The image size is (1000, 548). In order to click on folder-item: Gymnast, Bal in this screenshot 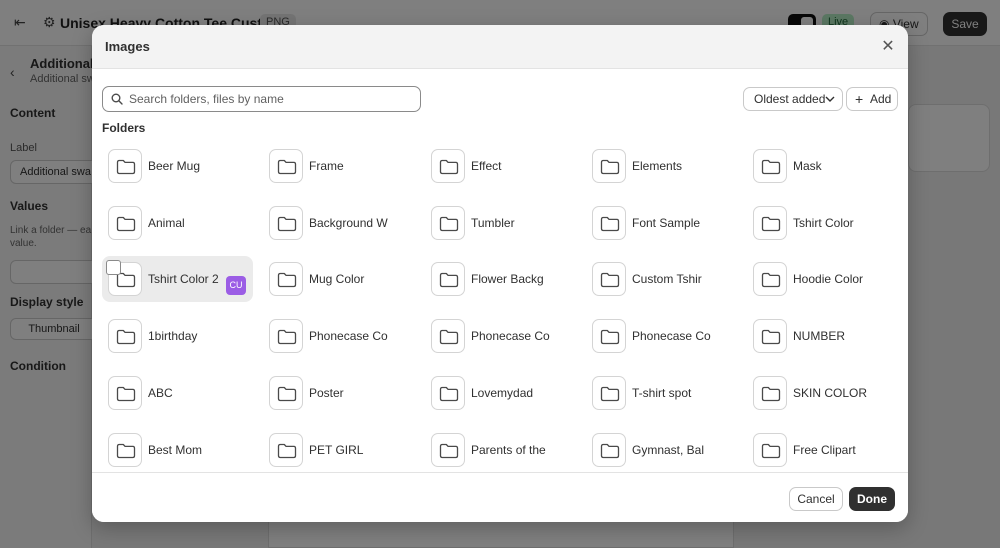, I will do `click(661, 449)`.